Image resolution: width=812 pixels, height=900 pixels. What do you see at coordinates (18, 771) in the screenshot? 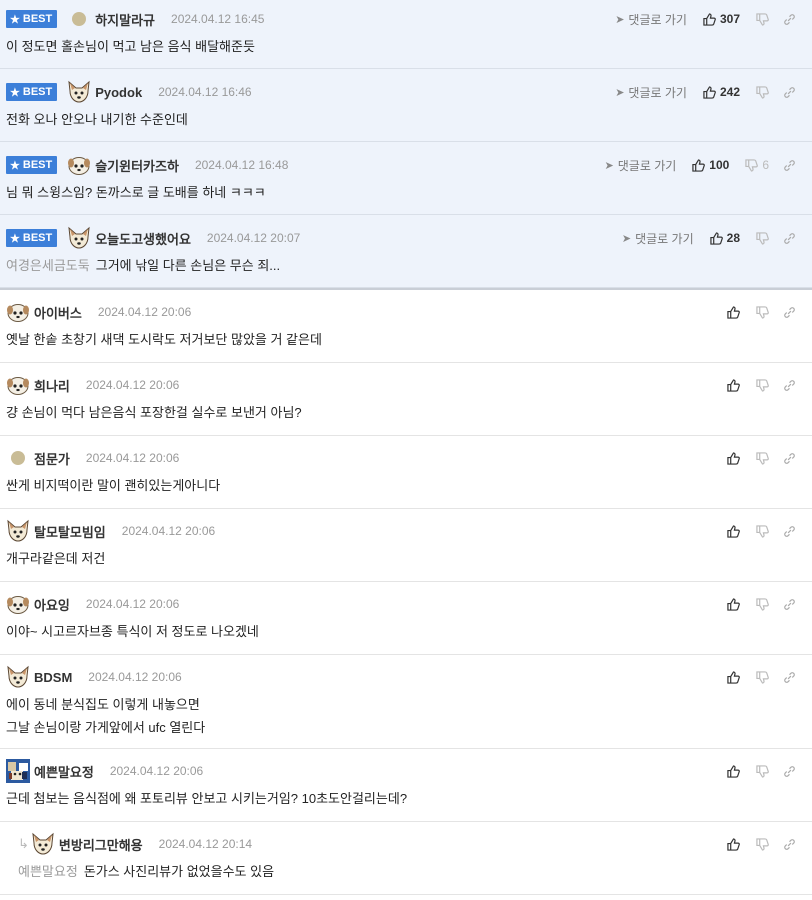
I see `pixel-avatar` at bounding box center [18, 771].